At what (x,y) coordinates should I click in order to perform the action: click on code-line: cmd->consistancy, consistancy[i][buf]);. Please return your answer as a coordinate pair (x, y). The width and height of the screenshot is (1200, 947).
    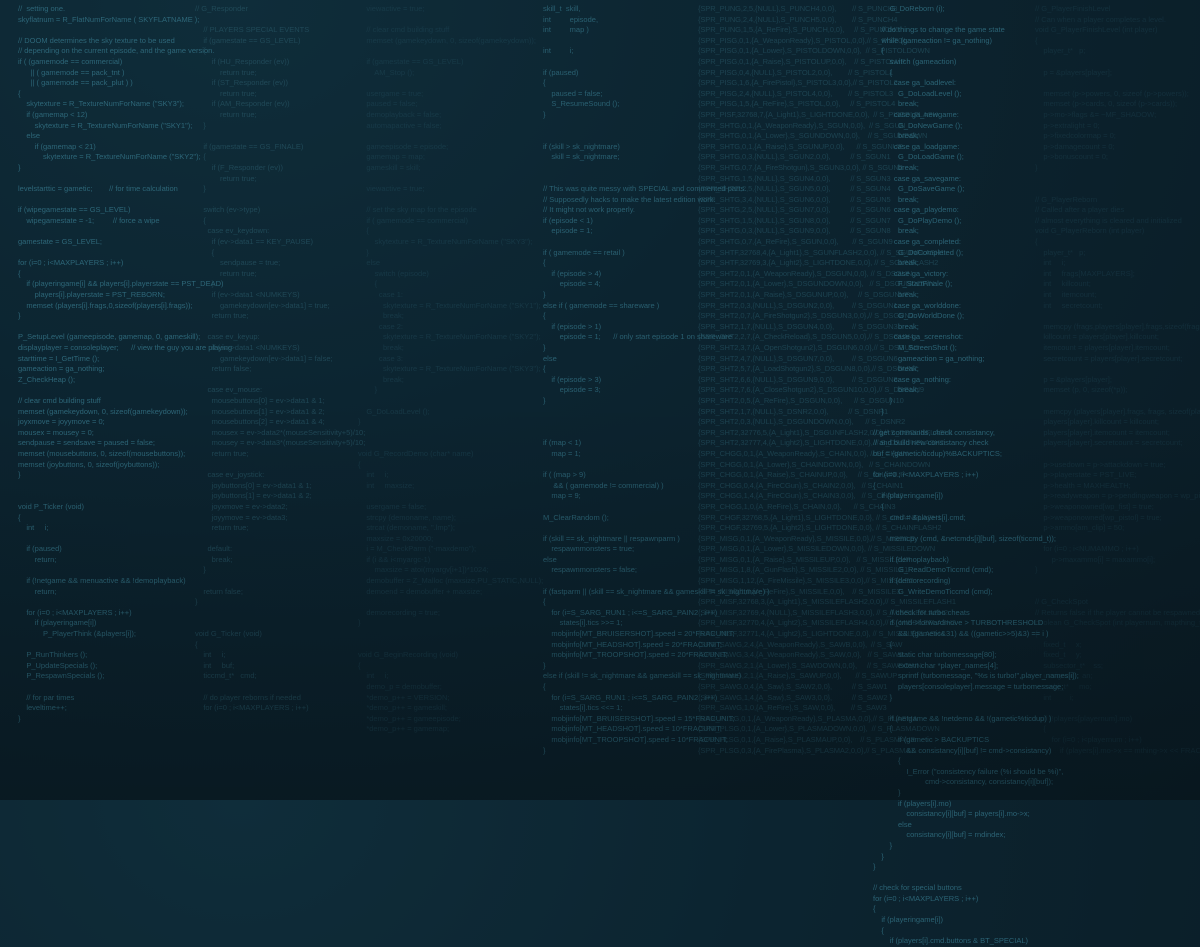
    Looking at the image, I should click on (963, 782).